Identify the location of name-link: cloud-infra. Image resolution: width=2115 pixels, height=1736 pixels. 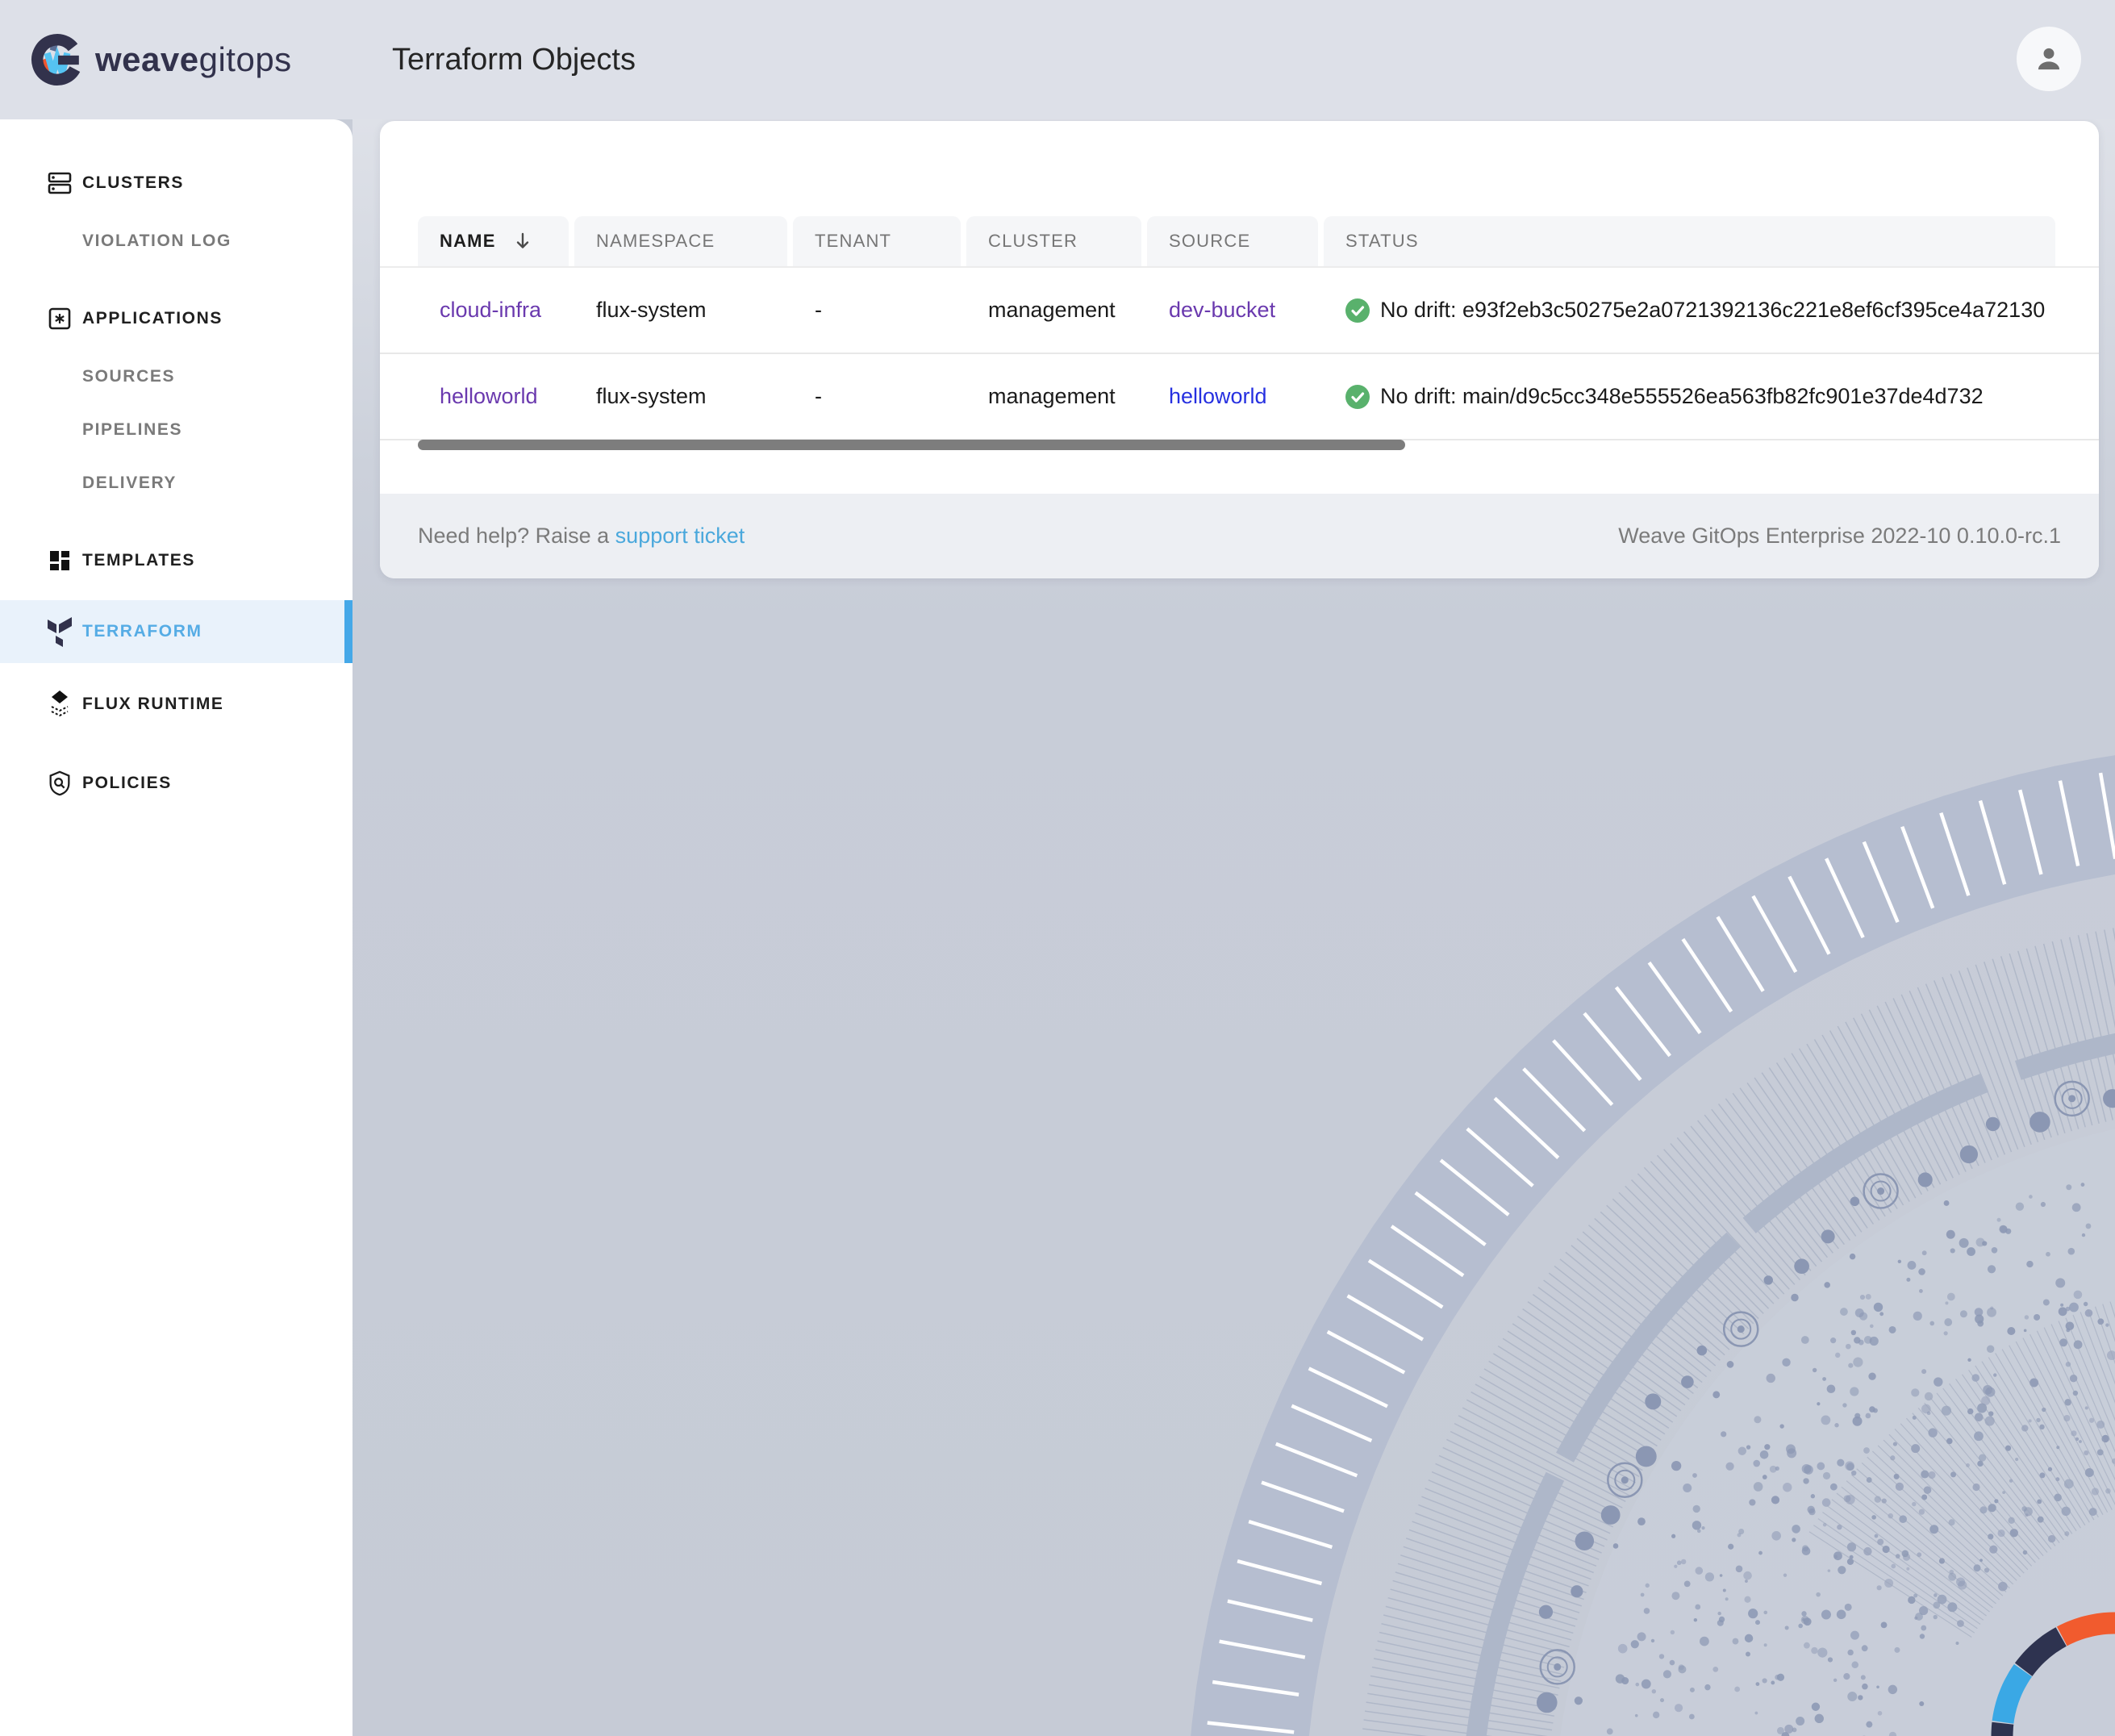
(490, 310).